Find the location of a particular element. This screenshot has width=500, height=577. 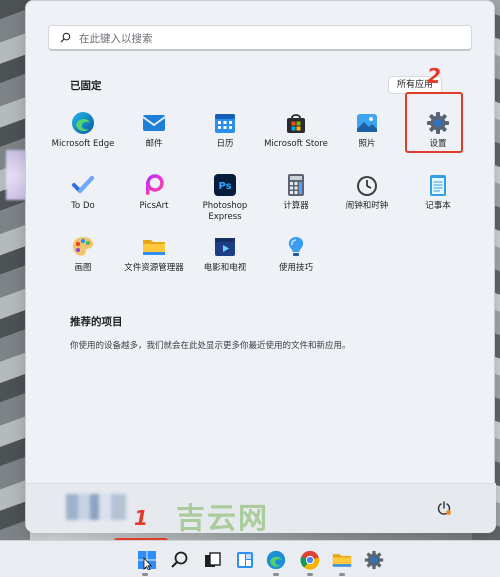

pinned-app-movies-tv: 电影和电视 is located at coordinates (225, 266).